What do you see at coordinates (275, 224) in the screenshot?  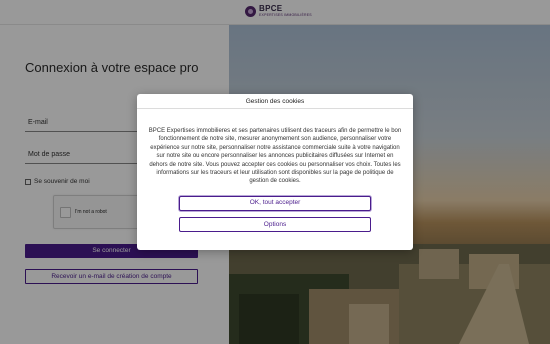 I see `cookie-options-button: Options` at bounding box center [275, 224].